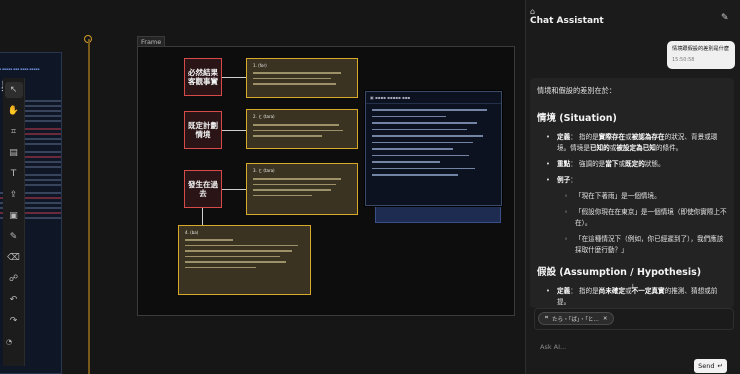 This screenshot has height=374, width=740. What do you see at coordinates (577, 118) in the screenshot?
I see `section-title-situation: 情境 (Situation)` at bounding box center [577, 118].